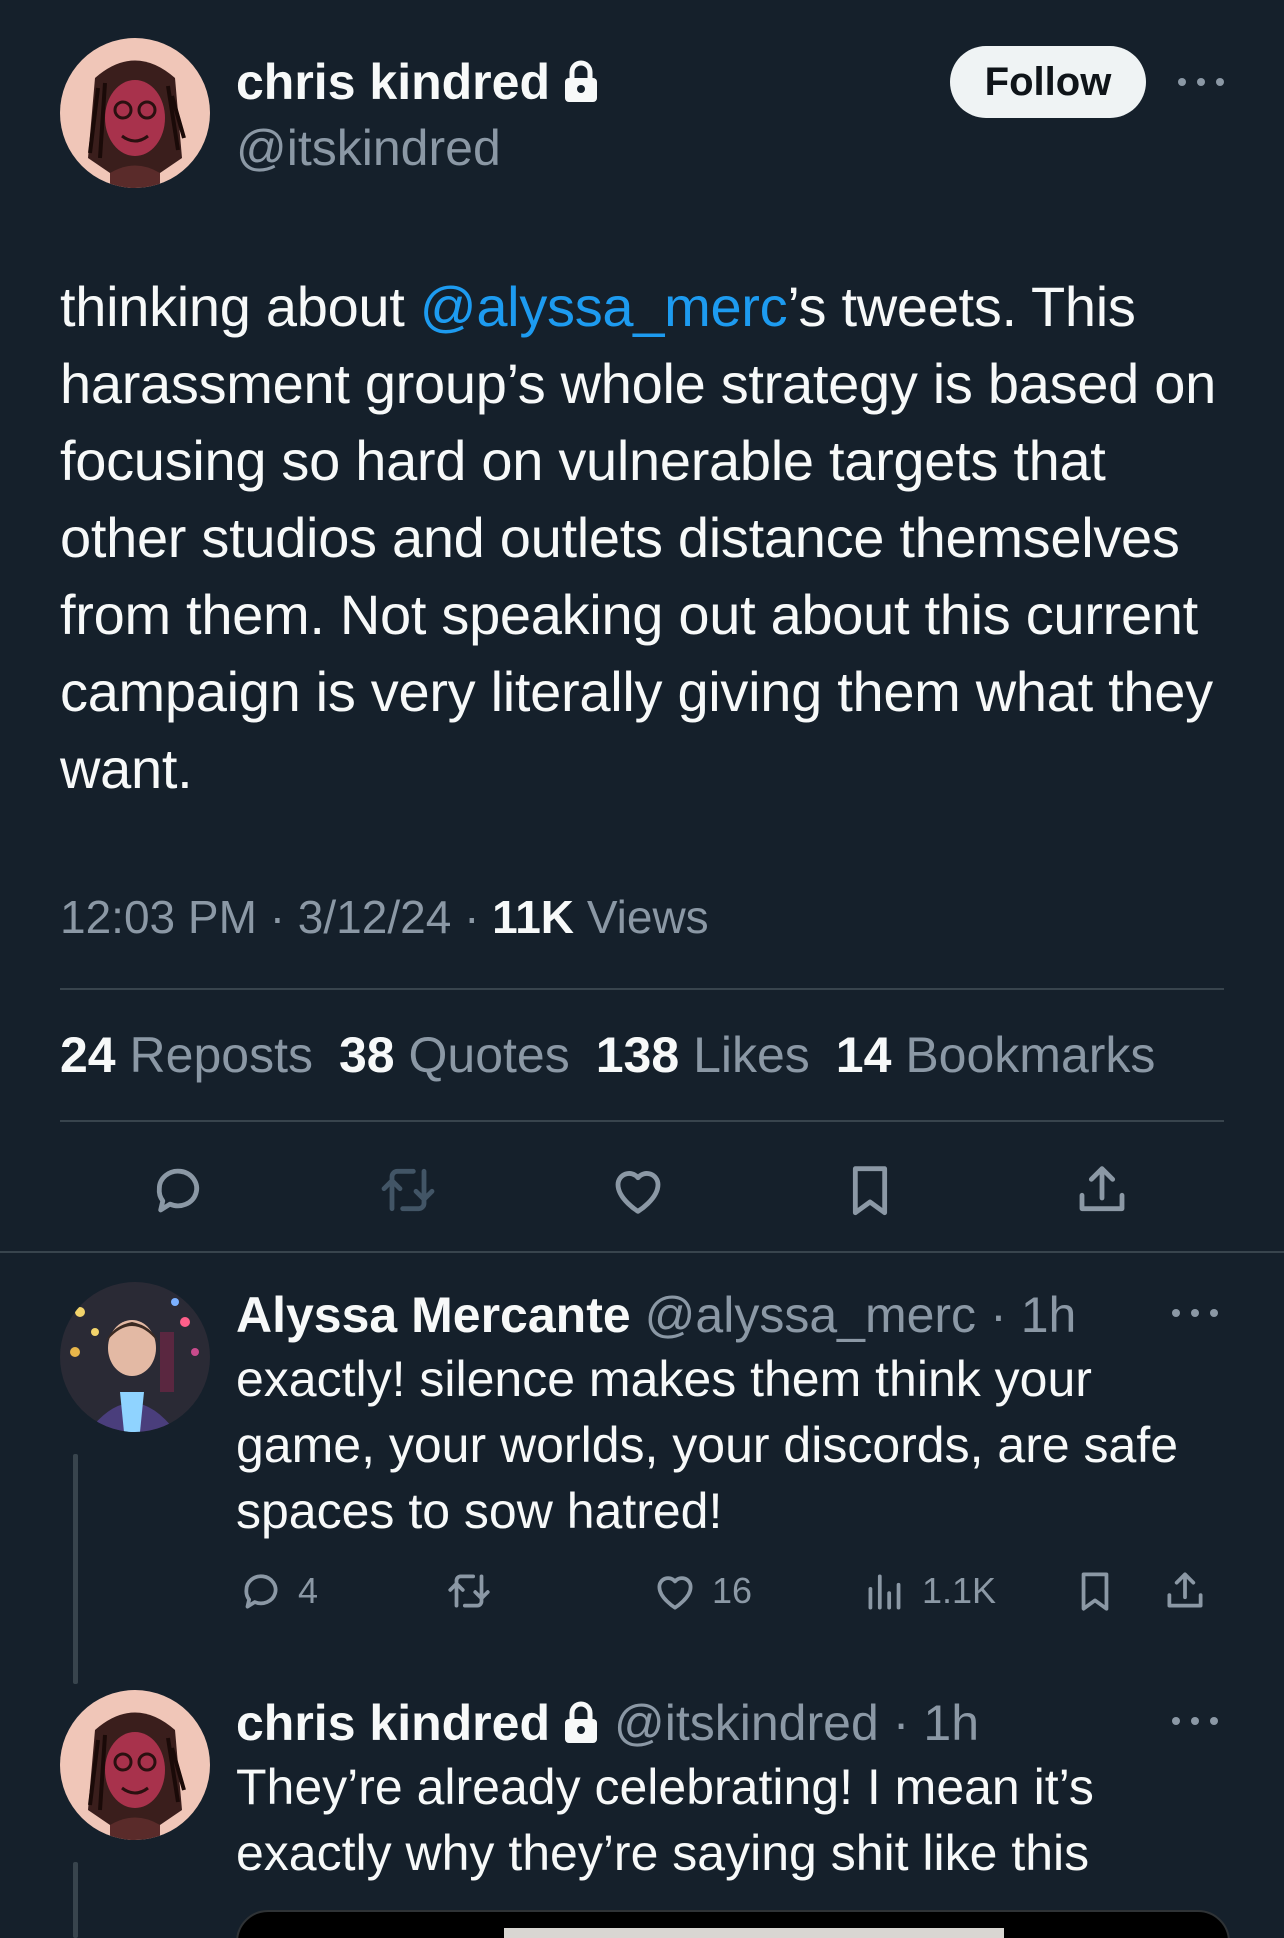 The height and width of the screenshot is (1938, 1284). What do you see at coordinates (433, 1315) in the screenshot?
I see `reply-author-name: Alyssa Mercante` at bounding box center [433, 1315].